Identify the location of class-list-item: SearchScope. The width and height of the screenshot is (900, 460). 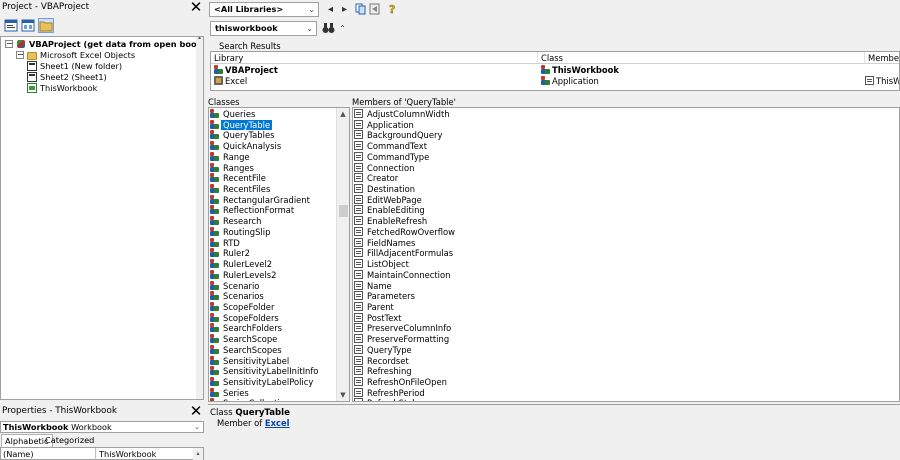
(244, 339).